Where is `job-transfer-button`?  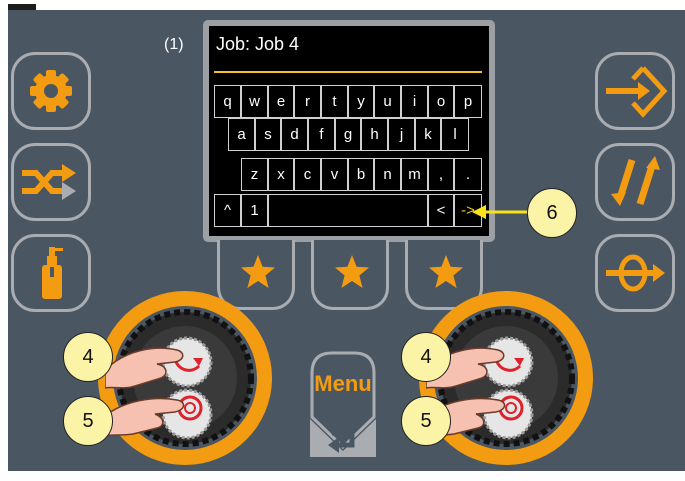 job-transfer-button is located at coordinates (635, 91).